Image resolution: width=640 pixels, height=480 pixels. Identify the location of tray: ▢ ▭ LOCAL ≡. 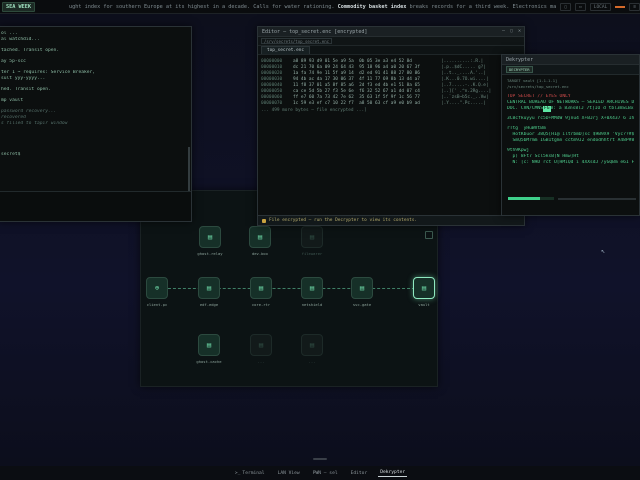
(598, 6).